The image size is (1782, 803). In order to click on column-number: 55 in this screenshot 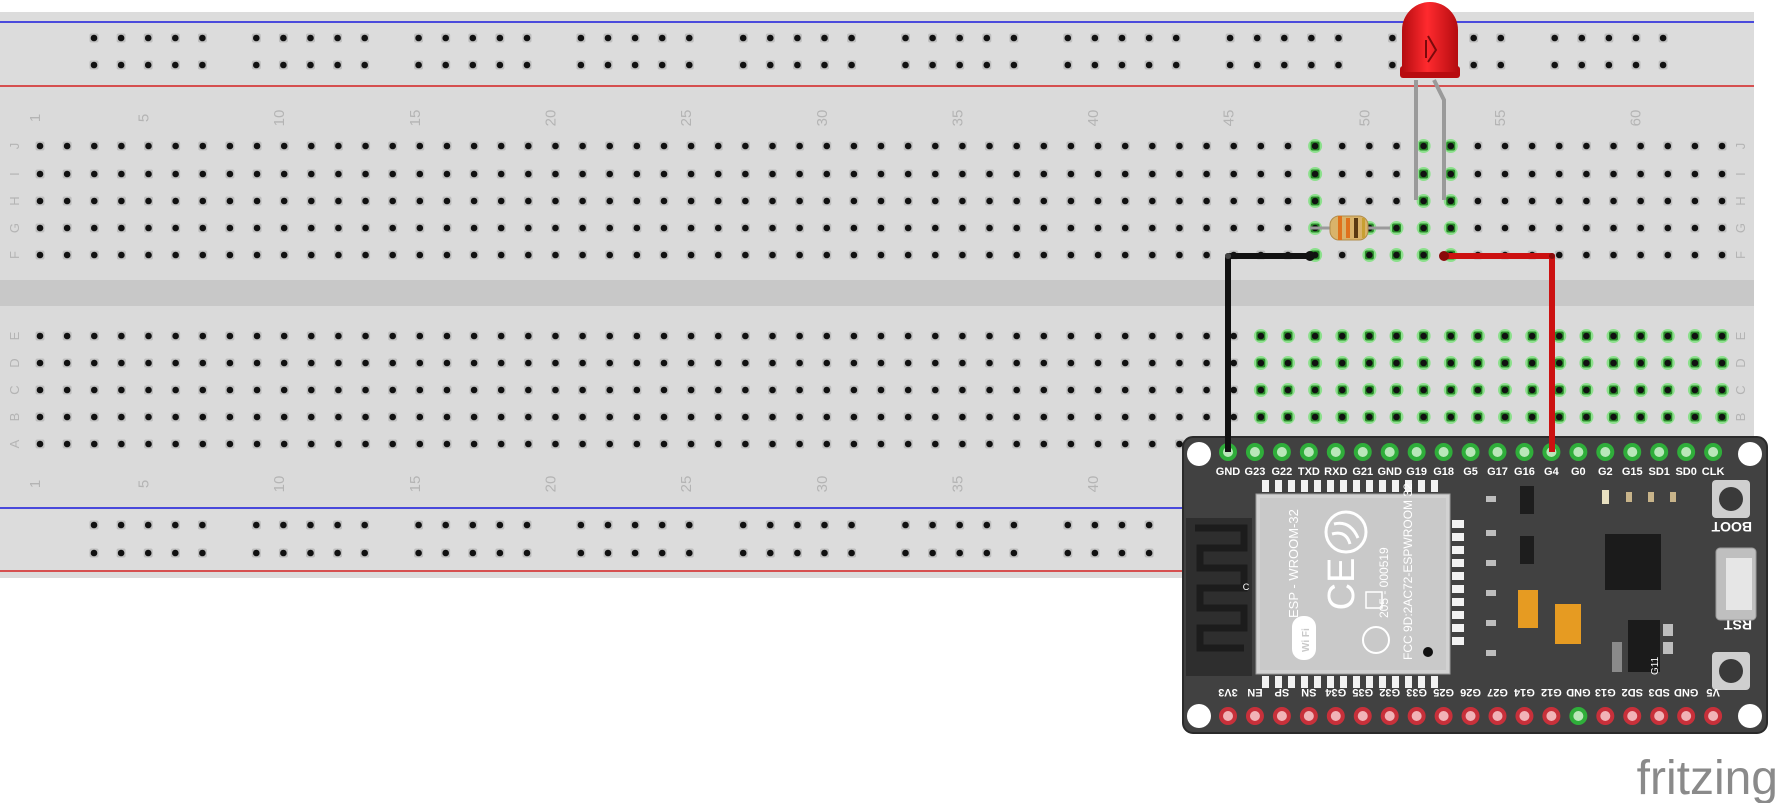, I will do `click(1500, 118)`.